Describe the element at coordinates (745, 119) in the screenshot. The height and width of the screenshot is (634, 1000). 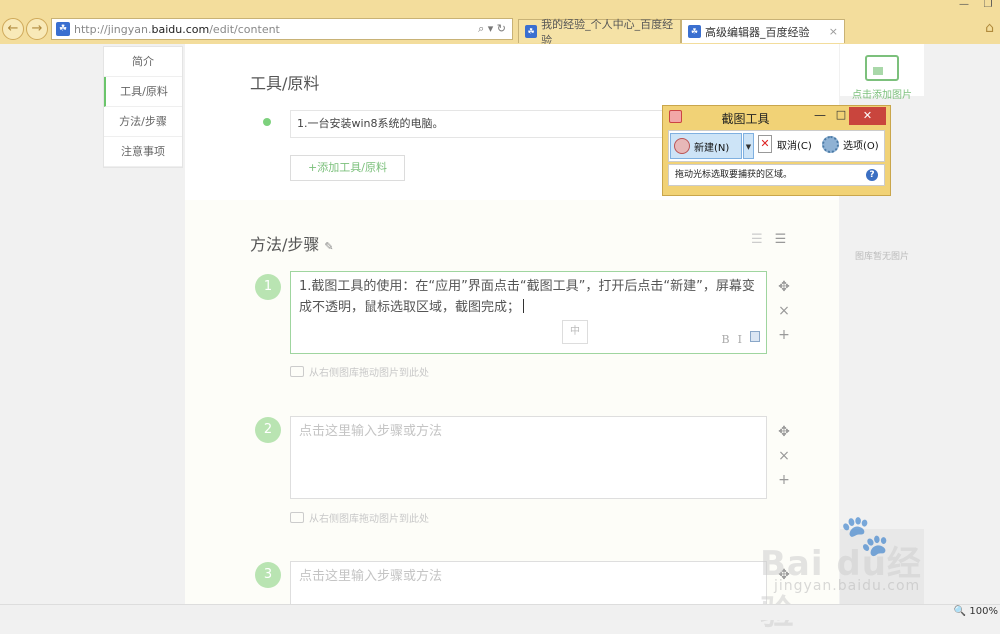
I see `snipping-tool-title: 截图工具` at that location.